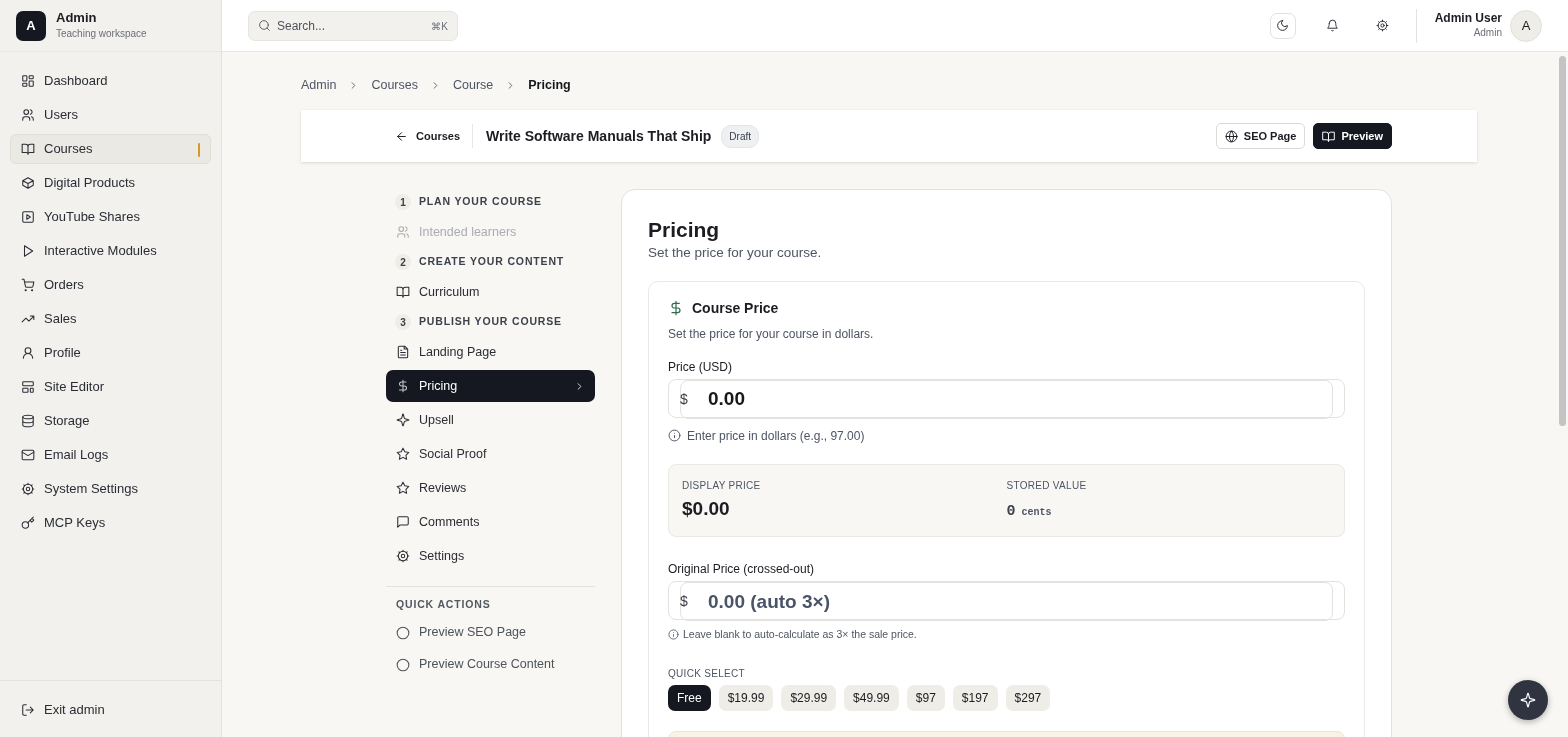 The height and width of the screenshot is (737, 1568). What do you see at coordinates (101, 33) in the screenshot?
I see `workspace-subtitle: Teaching workspace` at bounding box center [101, 33].